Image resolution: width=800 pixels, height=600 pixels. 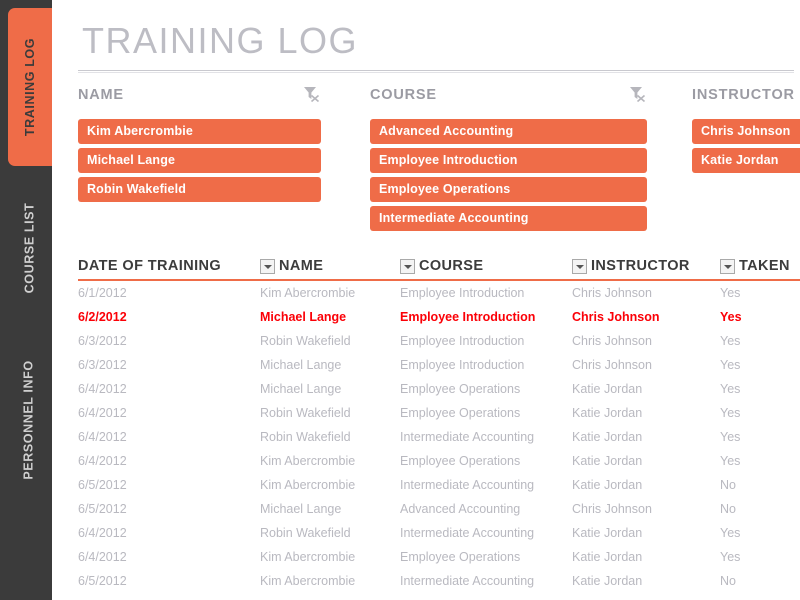 I want to click on row-cell-date: 6/1/2012, so click(x=102, y=293).